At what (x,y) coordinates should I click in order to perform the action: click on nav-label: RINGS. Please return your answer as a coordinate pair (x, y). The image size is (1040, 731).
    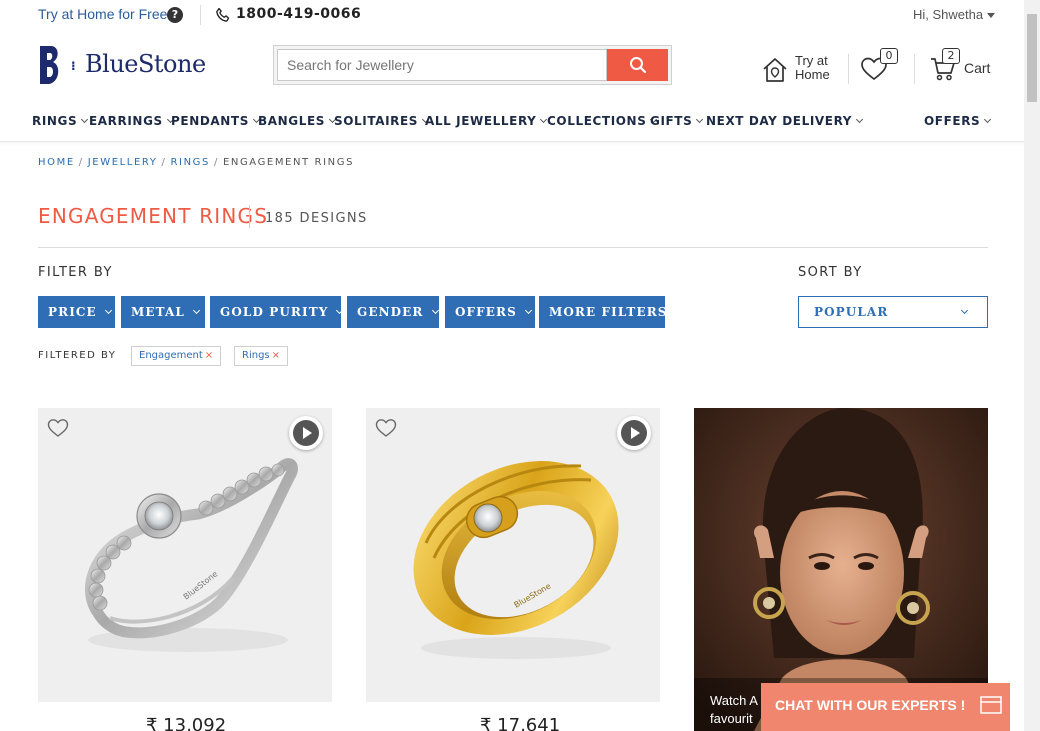
    Looking at the image, I should click on (55, 121).